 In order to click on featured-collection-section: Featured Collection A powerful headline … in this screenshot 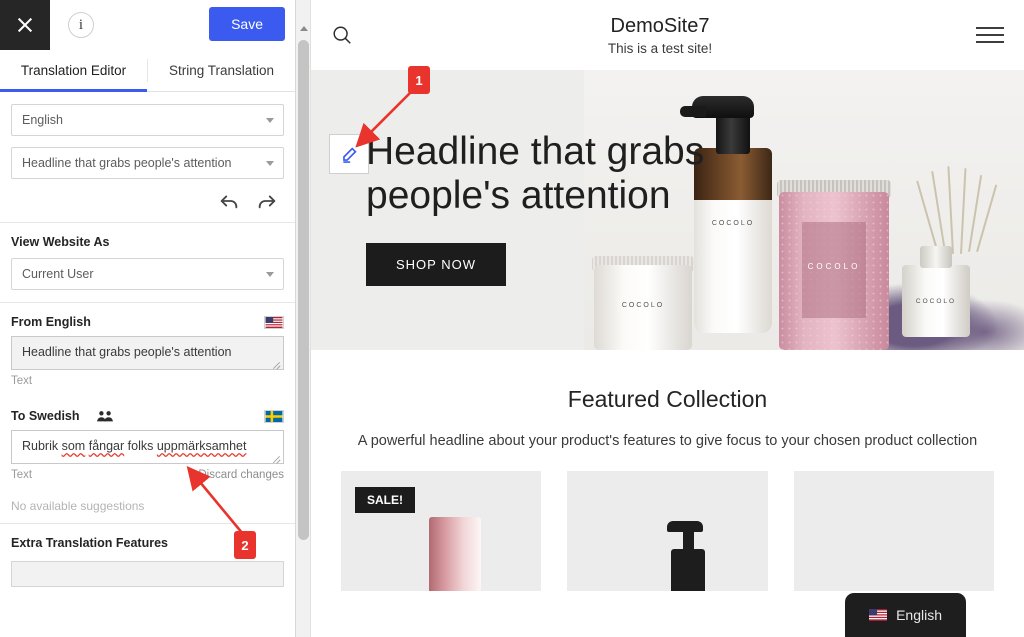, I will do `click(660, 399)`.